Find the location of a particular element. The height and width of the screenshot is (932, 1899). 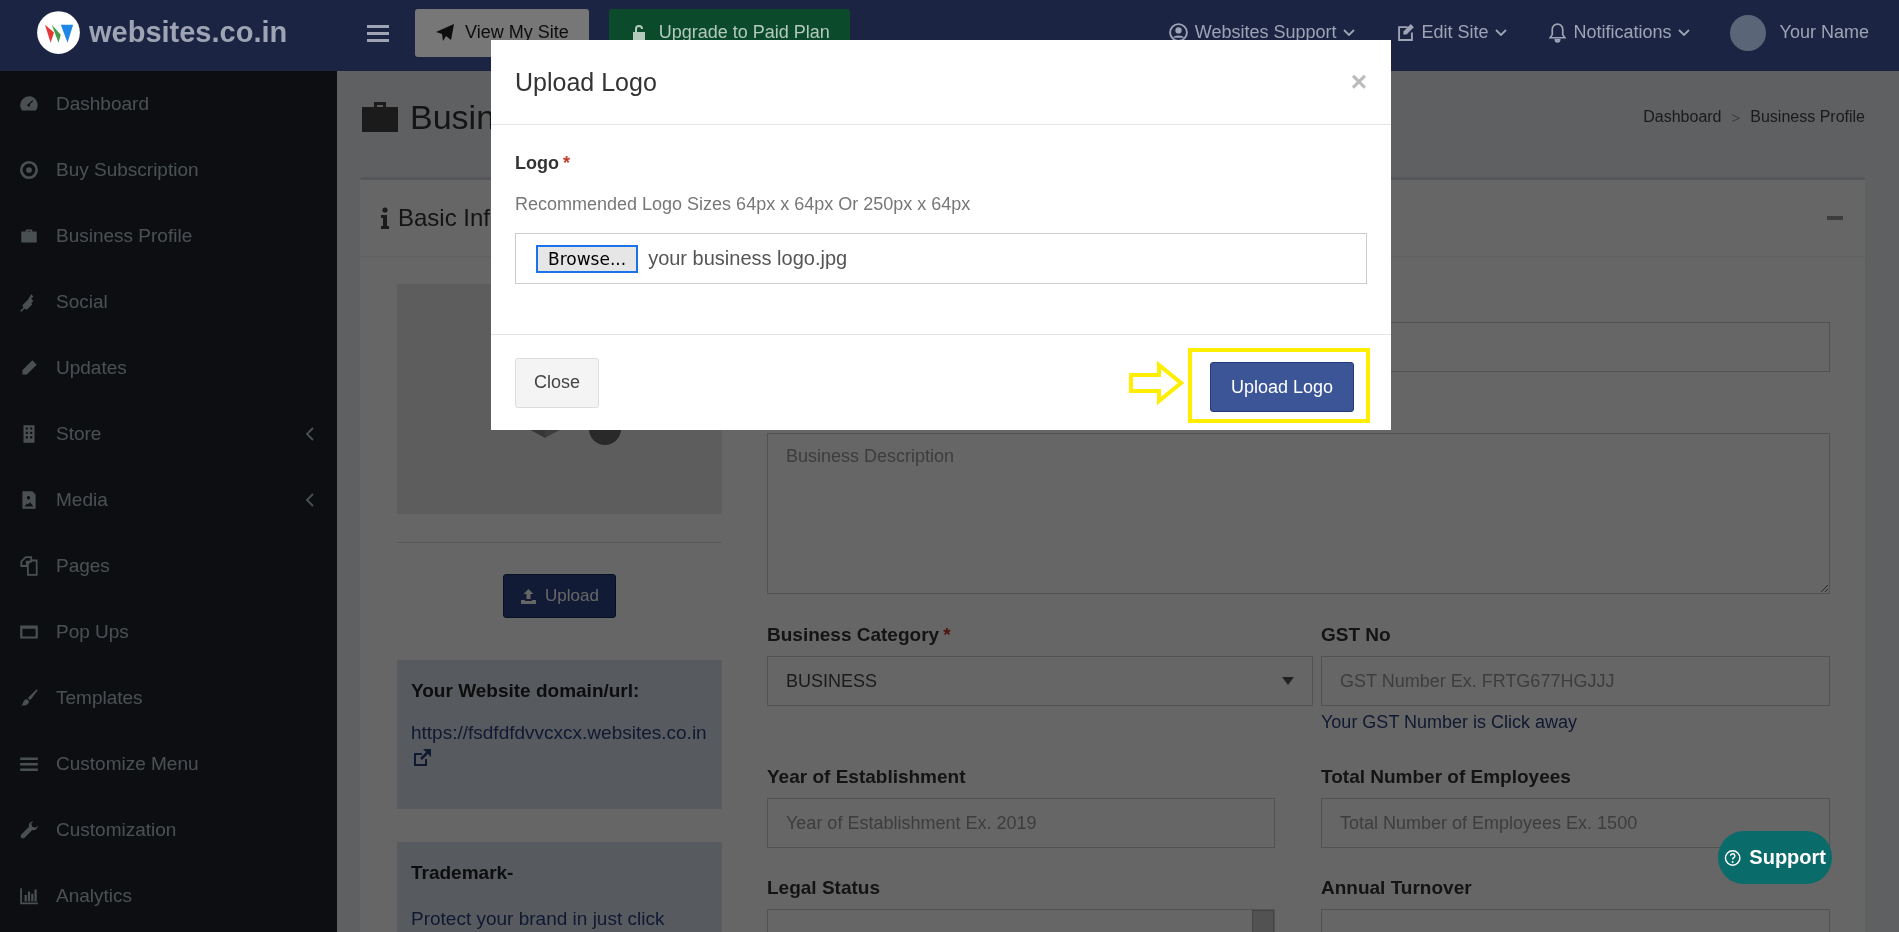

field-label: Year of Establishment is located at coordinates (867, 777).